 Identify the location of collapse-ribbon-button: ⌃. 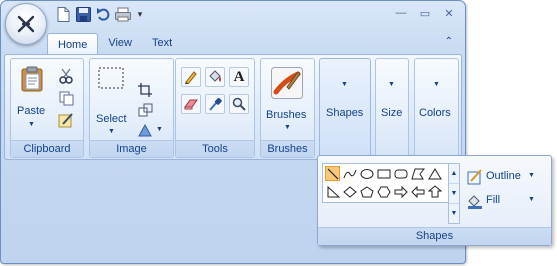
(449, 41).